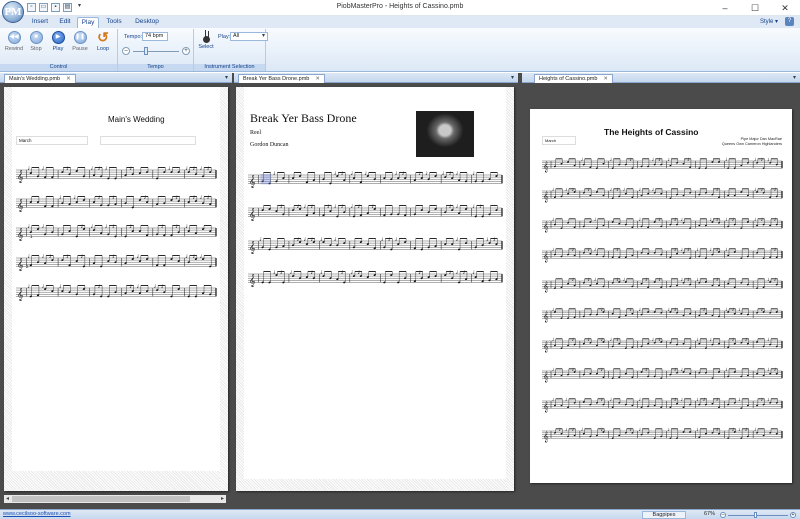  What do you see at coordinates (573, 78) in the screenshot?
I see `doc-tab-heights-of-cassino: Heights of Cassino.pmb ✕` at bounding box center [573, 78].